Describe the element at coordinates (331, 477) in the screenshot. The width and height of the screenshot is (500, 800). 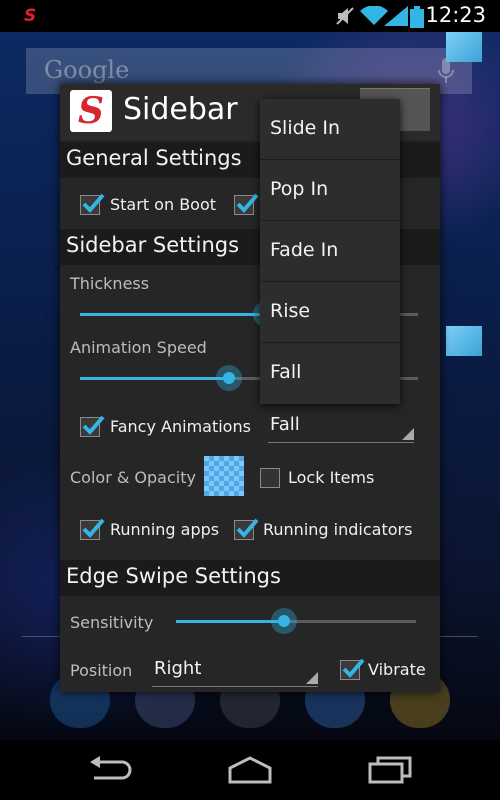
I see `lock-items-label: Lock Items` at that location.